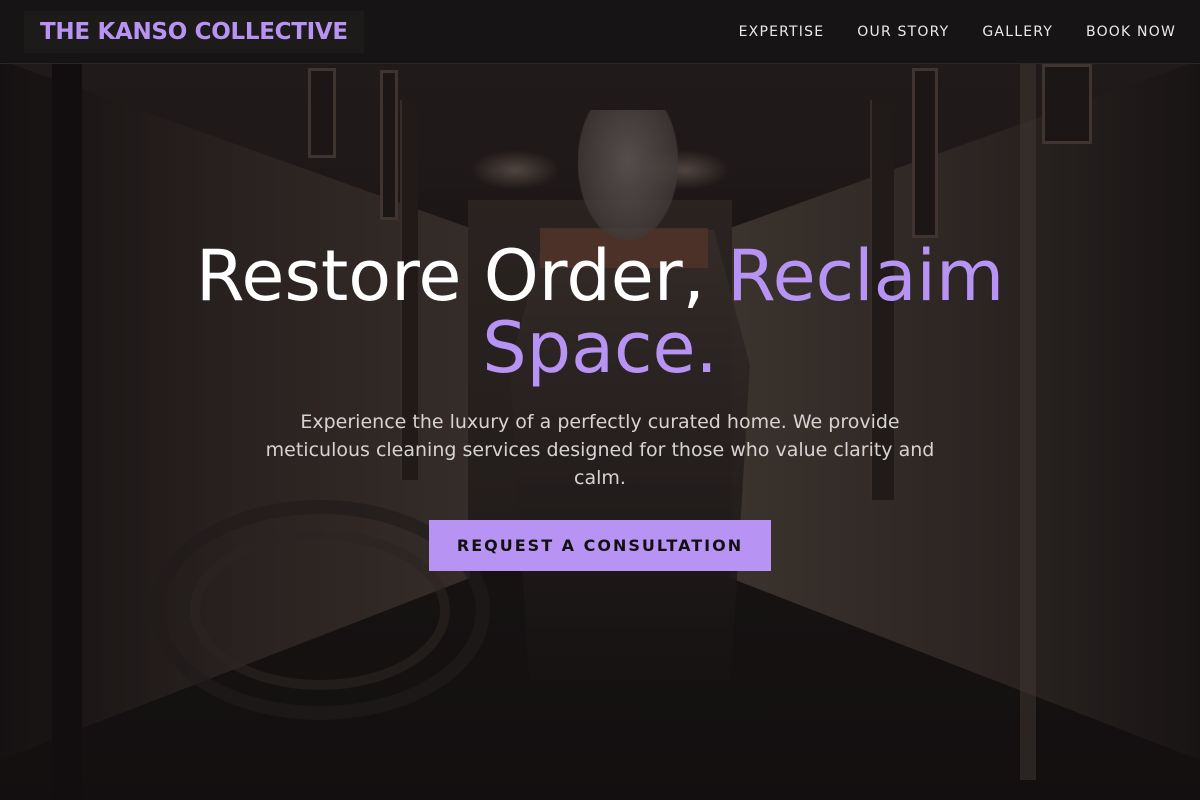  I want to click on hero-headline: Restore Order, Reclaim Space., so click(600, 312).